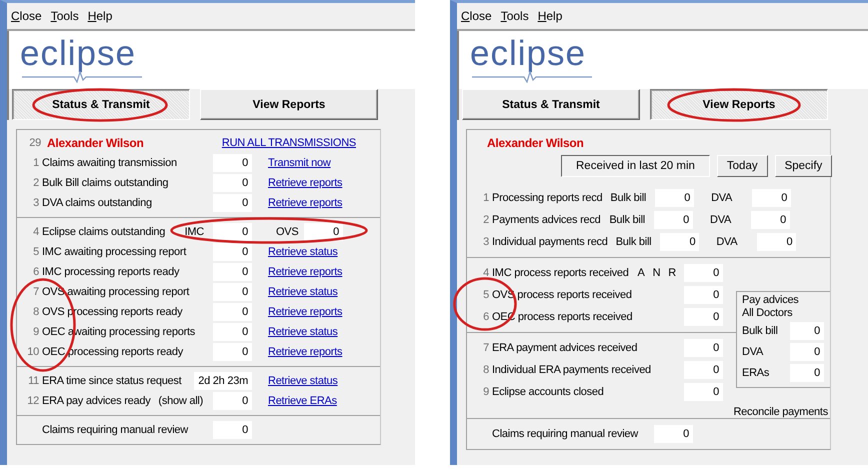 This screenshot has width=868, height=470. What do you see at coordinates (33, 352) in the screenshot?
I see `row-number: 10` at bounding box center [33, 352].